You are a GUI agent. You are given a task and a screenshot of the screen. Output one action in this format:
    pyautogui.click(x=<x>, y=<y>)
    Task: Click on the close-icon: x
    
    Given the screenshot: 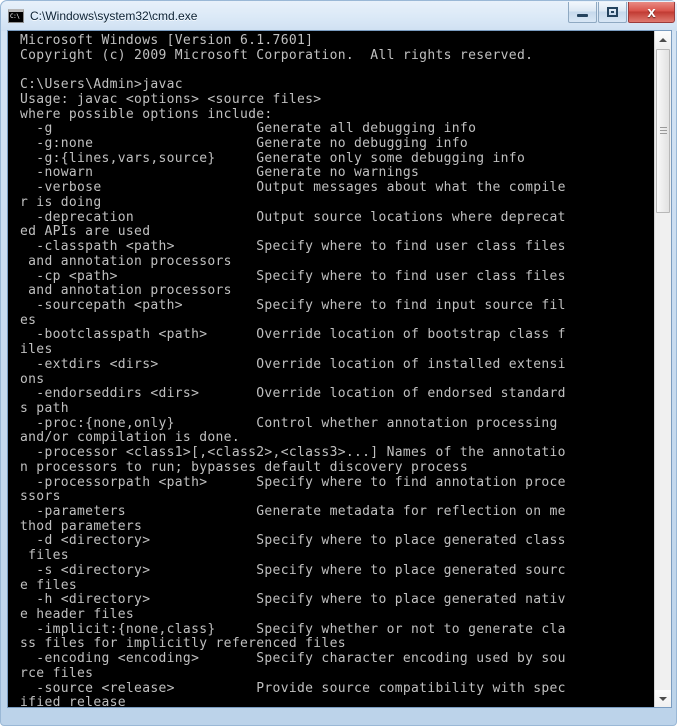 What is the action you would take?
    pyautogui.click(x=651, y=12)
    